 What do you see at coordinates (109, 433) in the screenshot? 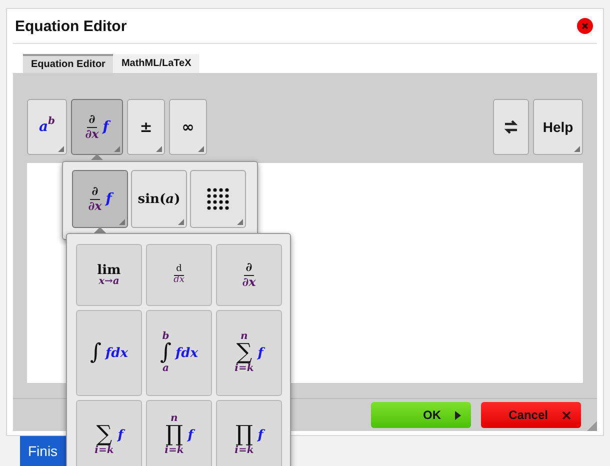
I see `palette-button: ∑ i=k f` at bounding box center [109, 433].